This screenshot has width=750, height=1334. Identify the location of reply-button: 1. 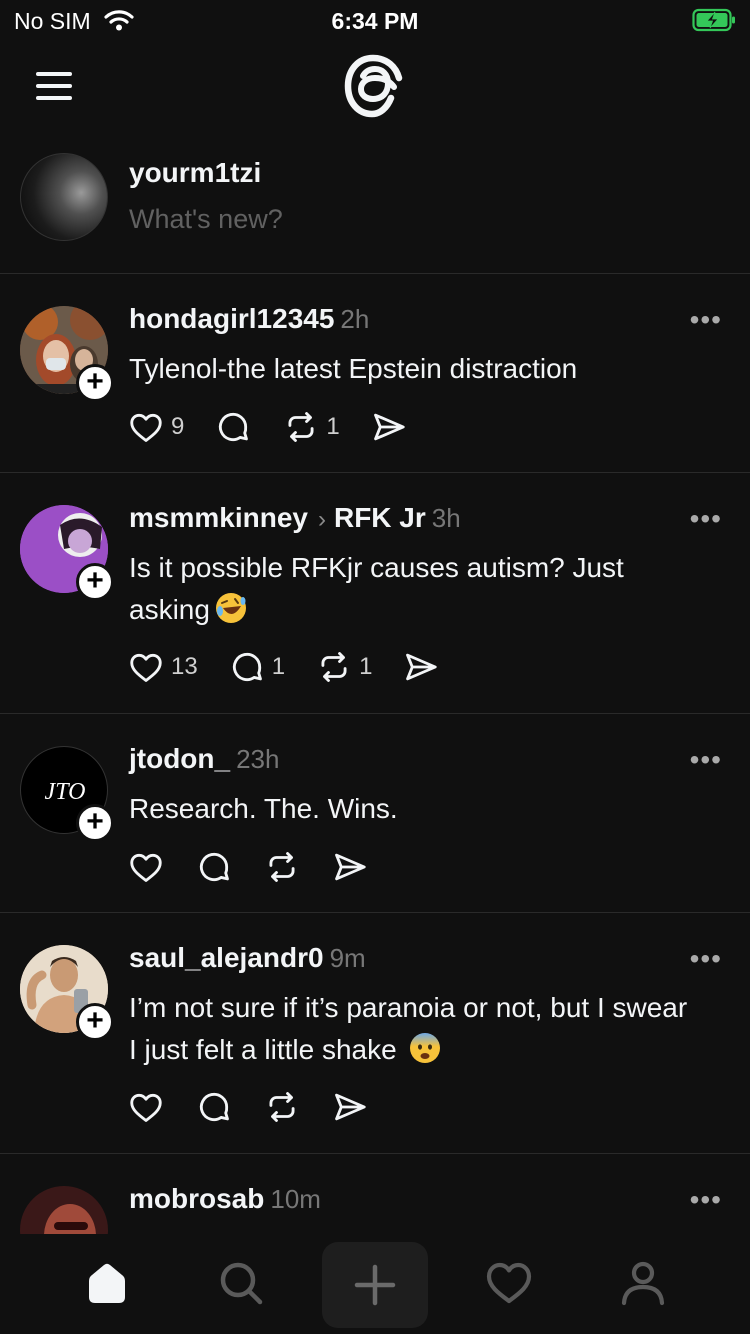
(256, 667).